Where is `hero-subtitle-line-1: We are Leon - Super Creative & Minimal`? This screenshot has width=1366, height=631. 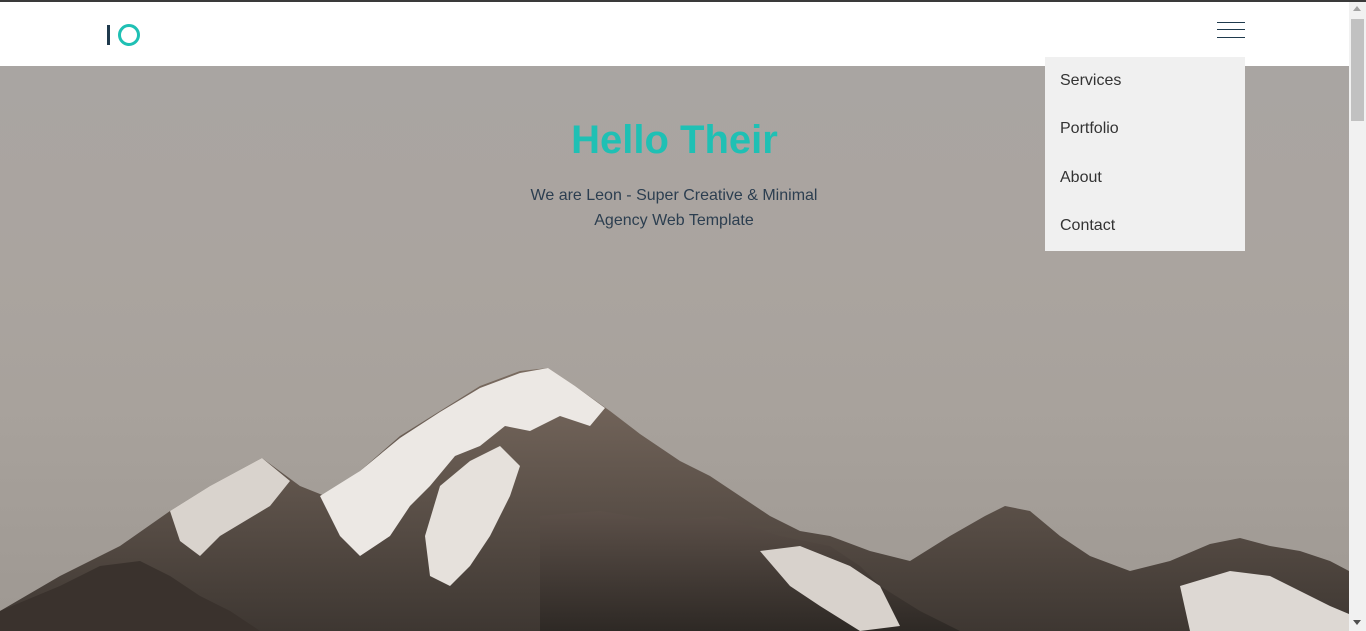 hero-subtitle-line-1: We are Leon - Super Creative & Minimal is located at coordinates (674, 195).